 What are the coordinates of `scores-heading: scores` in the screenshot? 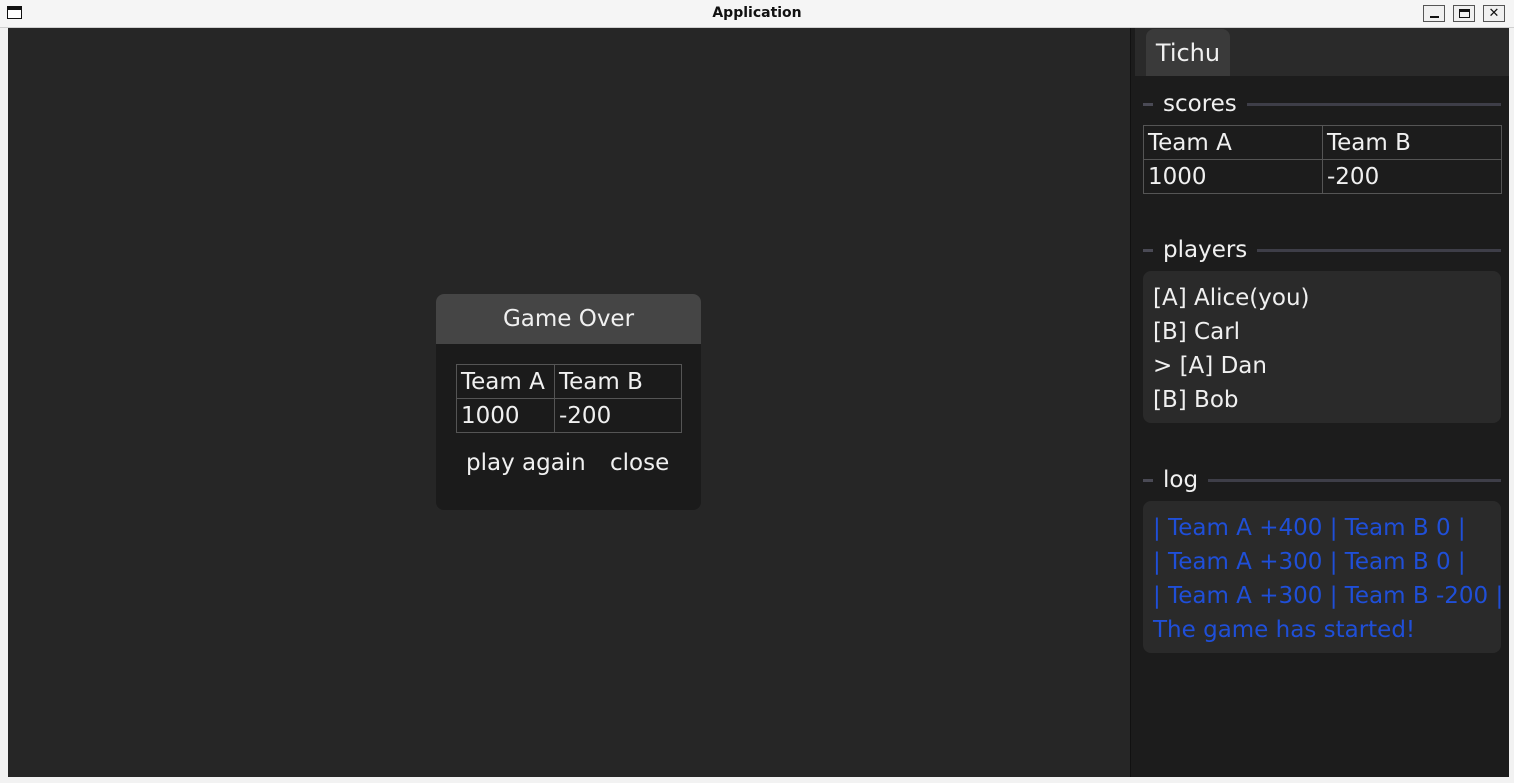 It's located at (1200, 104).